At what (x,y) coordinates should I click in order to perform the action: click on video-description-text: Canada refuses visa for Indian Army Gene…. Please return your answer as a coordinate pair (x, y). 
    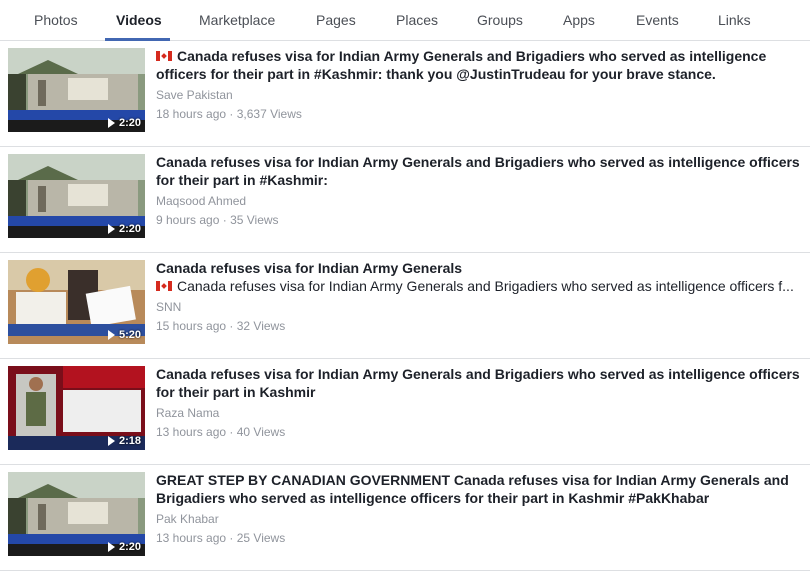
    Looking at the image, I should click on (485, 286).